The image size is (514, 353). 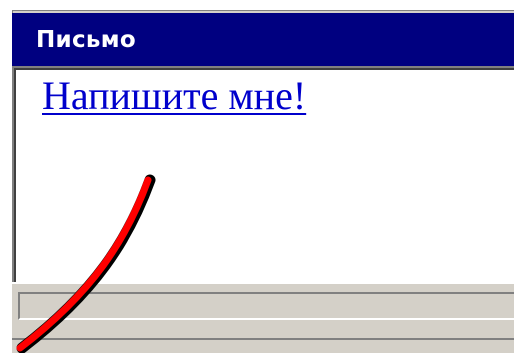 I want to click on window-bottom-edge, so click(x=263, y=338).